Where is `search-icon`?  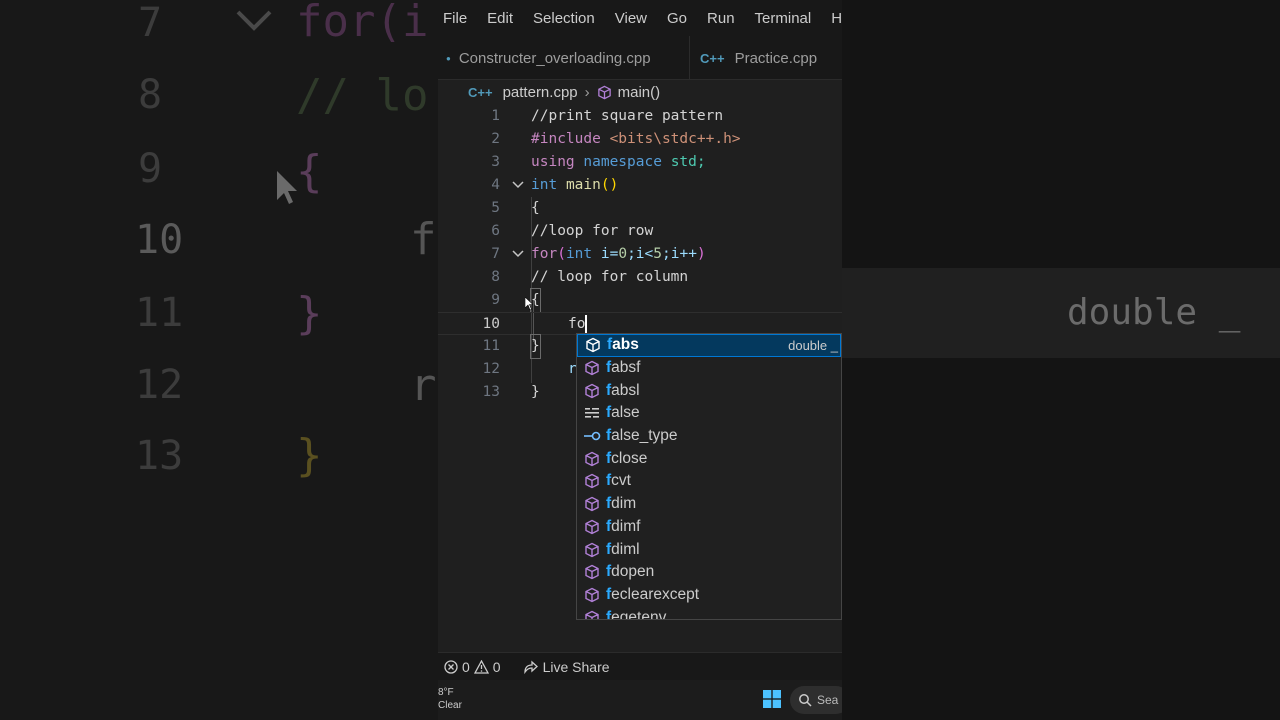 search-icon is located at coordinates (805, 700).